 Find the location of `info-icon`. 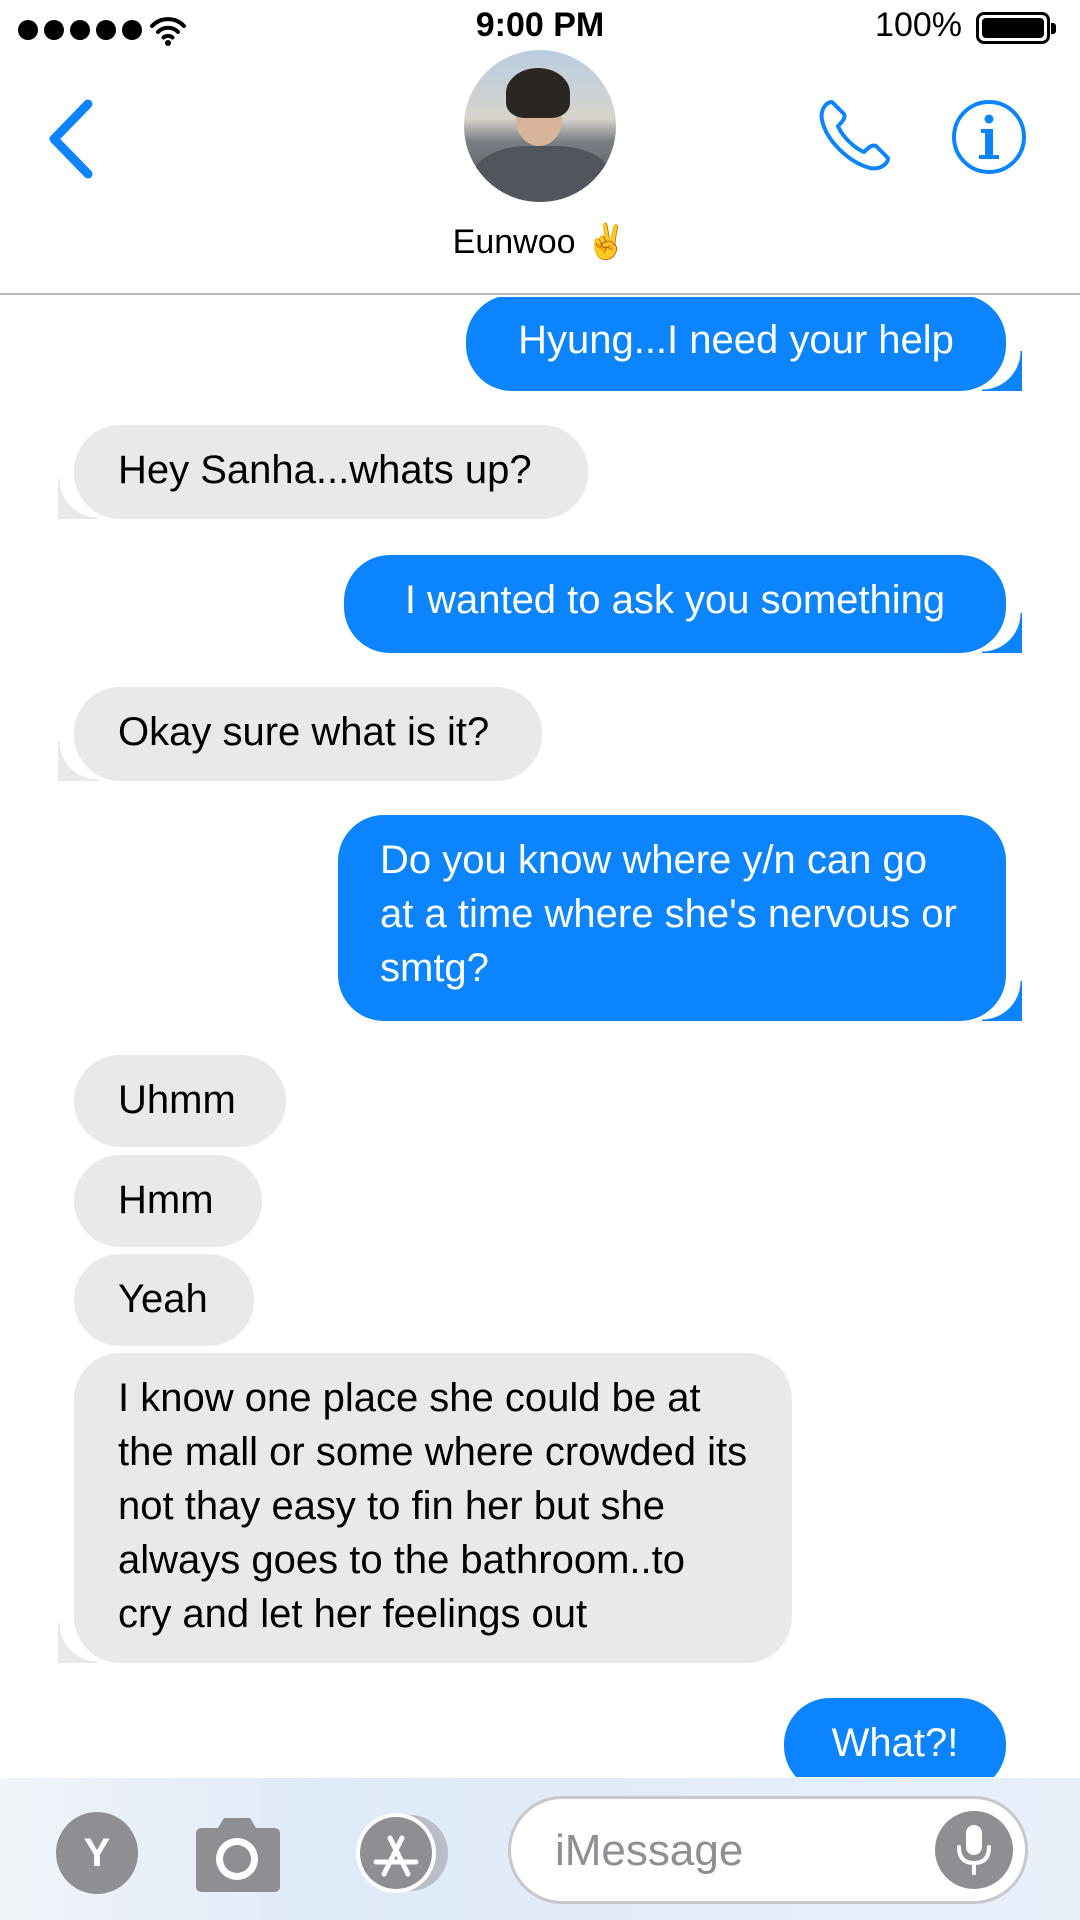

info-icon is located at coordinates (989, 137).